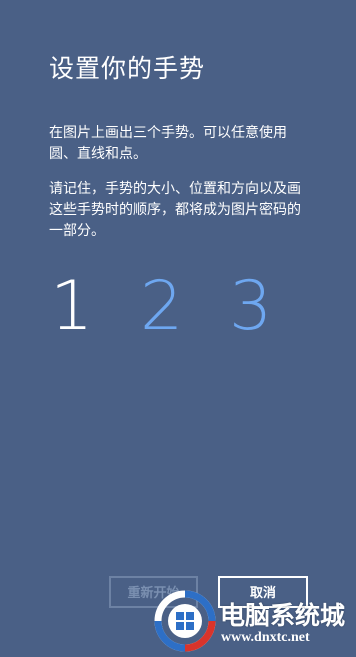 This screenshot has height=657, width=356. What do you see at coordinates (265, 637) in the screenshot?
I see `watermark-url: www.dnxtc.net` at bounding box center [265, 637].